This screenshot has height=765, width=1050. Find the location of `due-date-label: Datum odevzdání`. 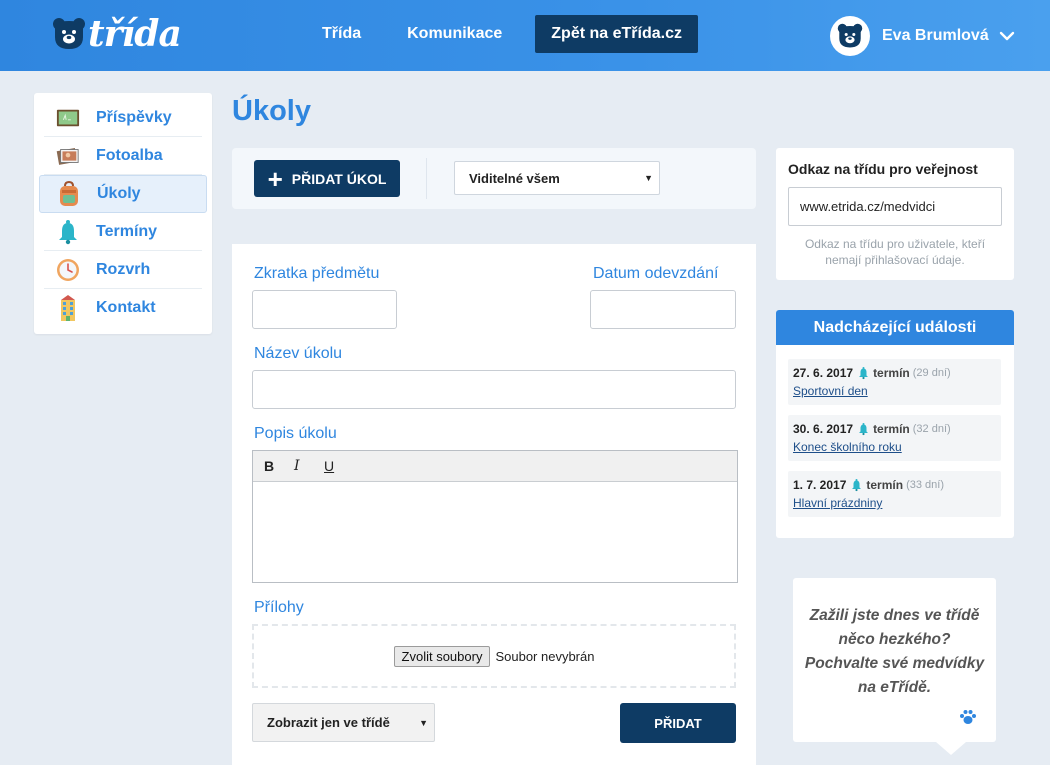

due-date-label: Datum odevzdání is located at coordinates (656, 273).